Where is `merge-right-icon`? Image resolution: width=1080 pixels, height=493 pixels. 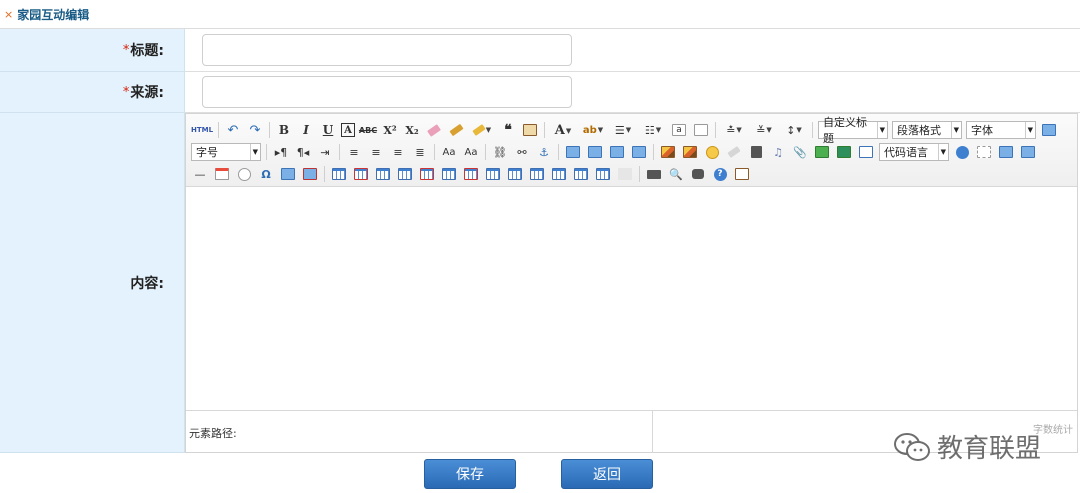 merge-right-icon is located at coordinates (515, 174).